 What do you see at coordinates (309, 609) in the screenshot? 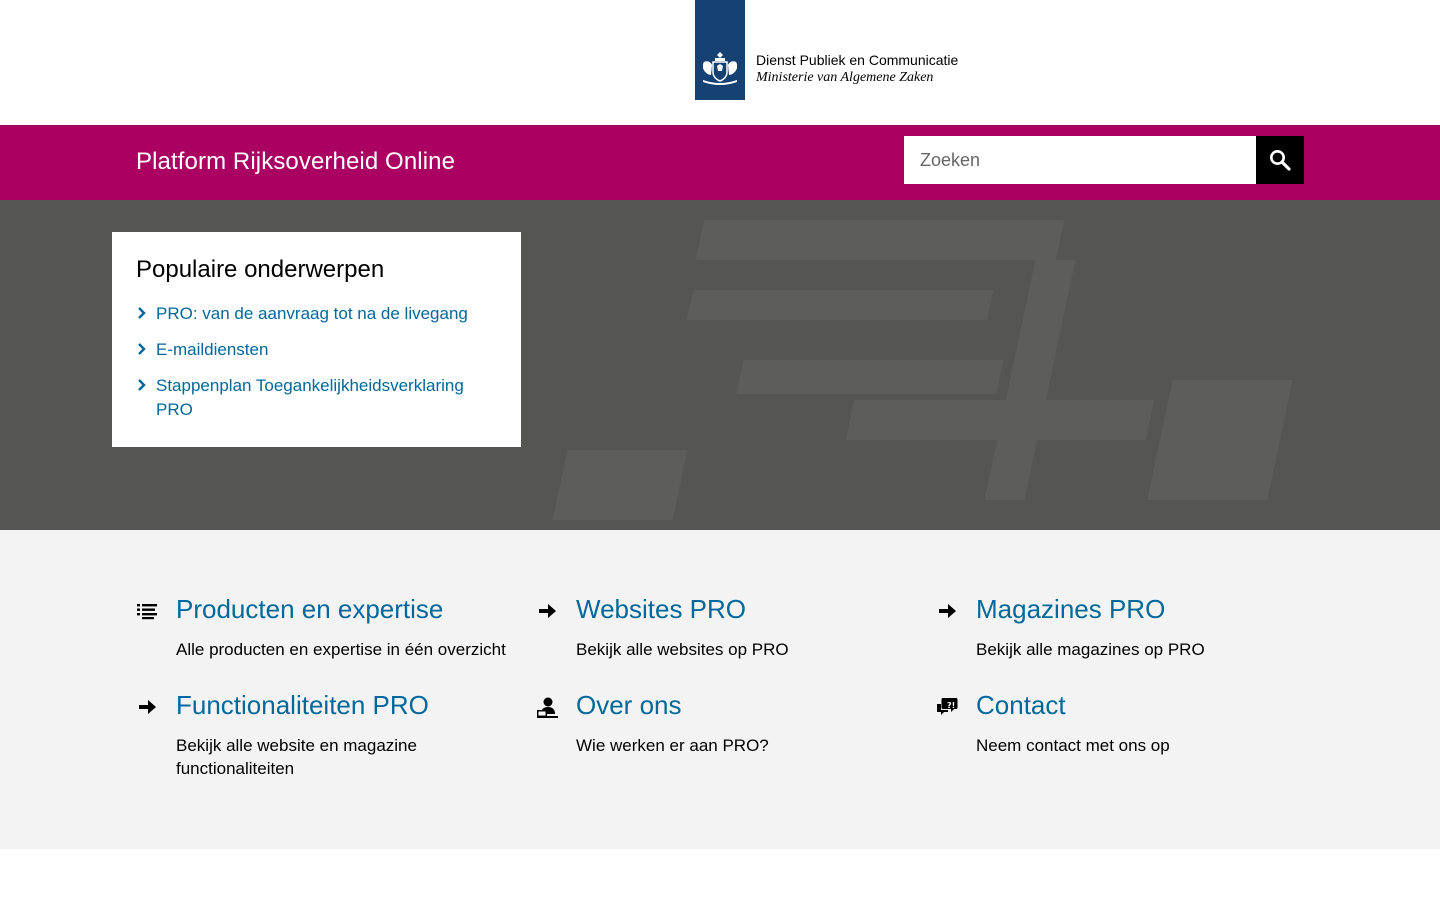
I see `tile-title-link: Producten en expertise` at bounding box center [309, 609].